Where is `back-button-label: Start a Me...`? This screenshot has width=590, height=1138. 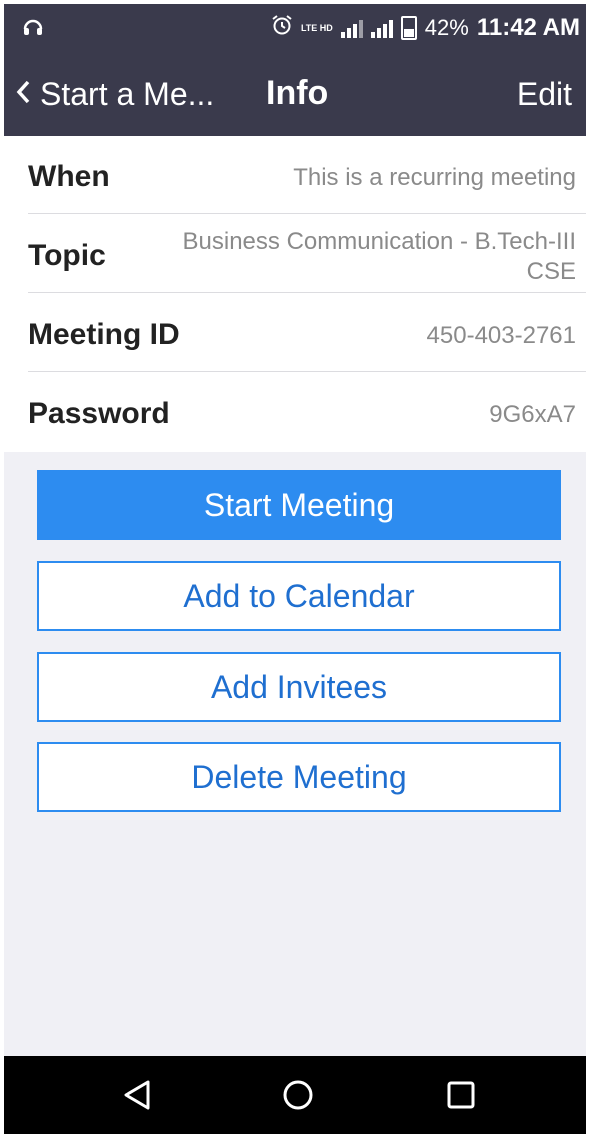
back-button-label: Start a Me... is located at coordinates (127, 94).